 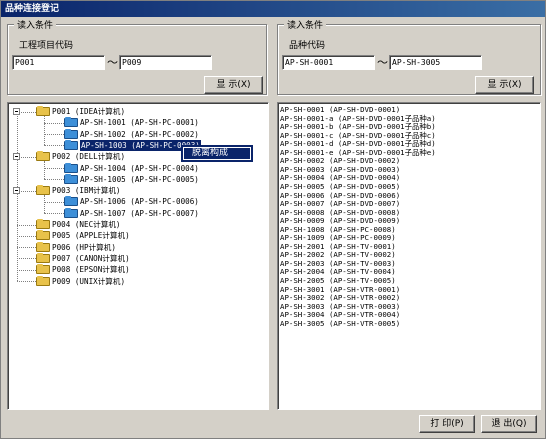 What do you see at coordinates (137, 258) in the screenshot?
I see `tree-node-project: P007 (CANON计算机)` at bounding box center [137, 258].